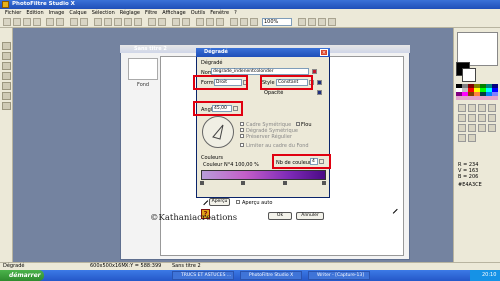  What do you see at coordinates (274, 93) in the screenshot?
I see `opacite-label: Opacité` at bounding box center [274, 93].